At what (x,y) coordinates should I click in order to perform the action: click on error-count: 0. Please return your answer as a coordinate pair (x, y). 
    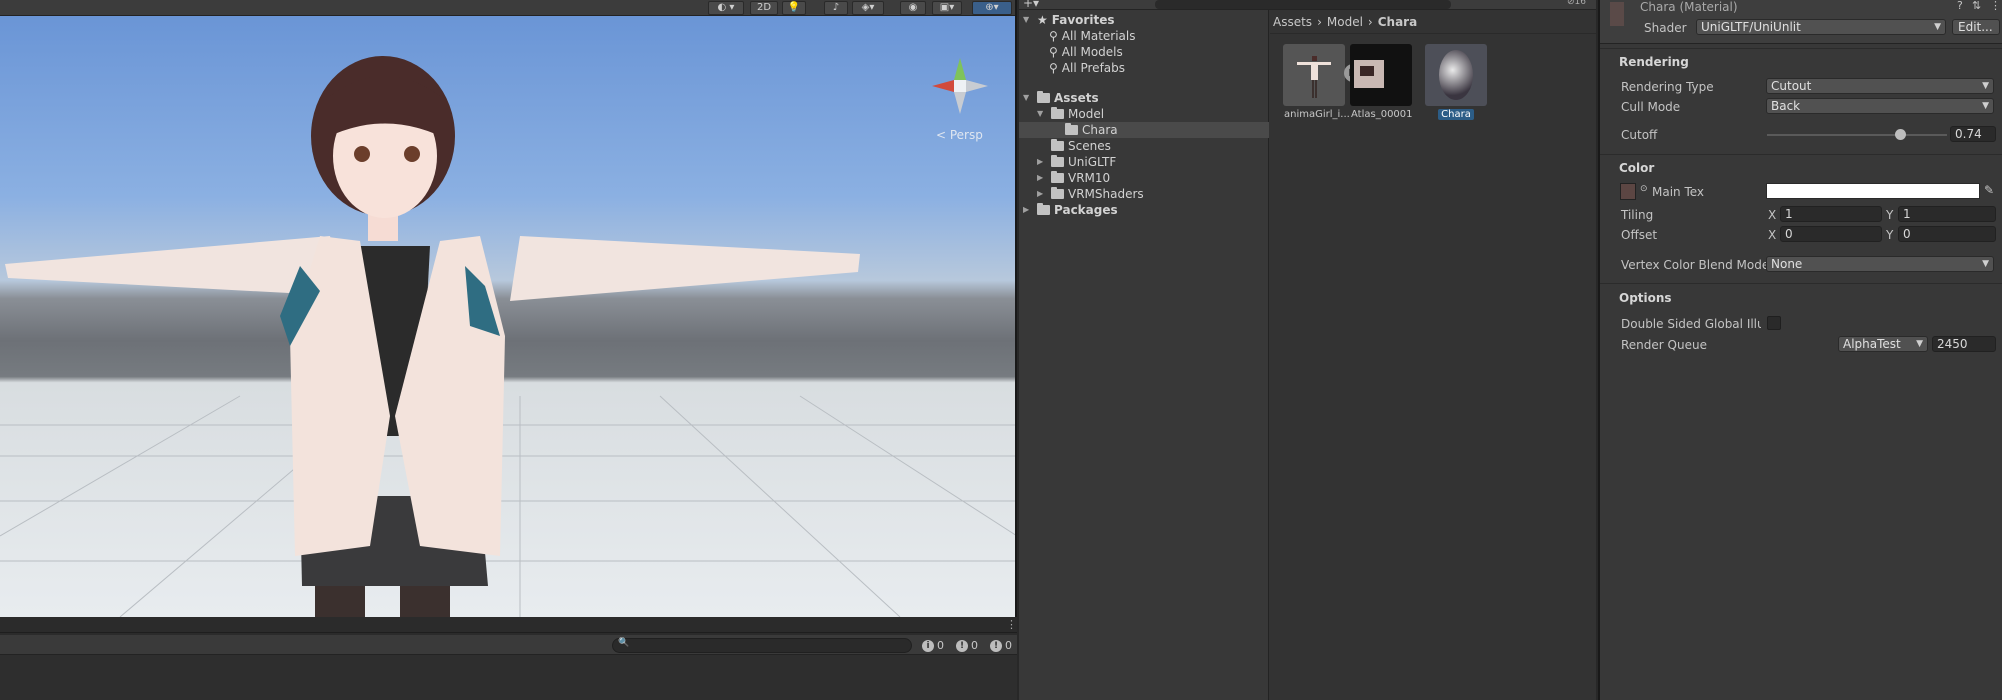
    Looking at the image, I should click on (1008, 645).